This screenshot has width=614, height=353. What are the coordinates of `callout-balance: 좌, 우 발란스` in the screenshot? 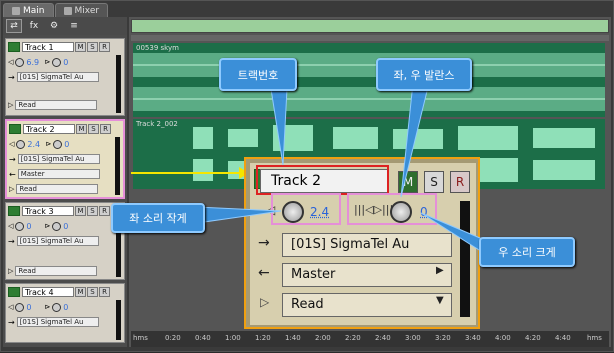 It's located at (424, 74).